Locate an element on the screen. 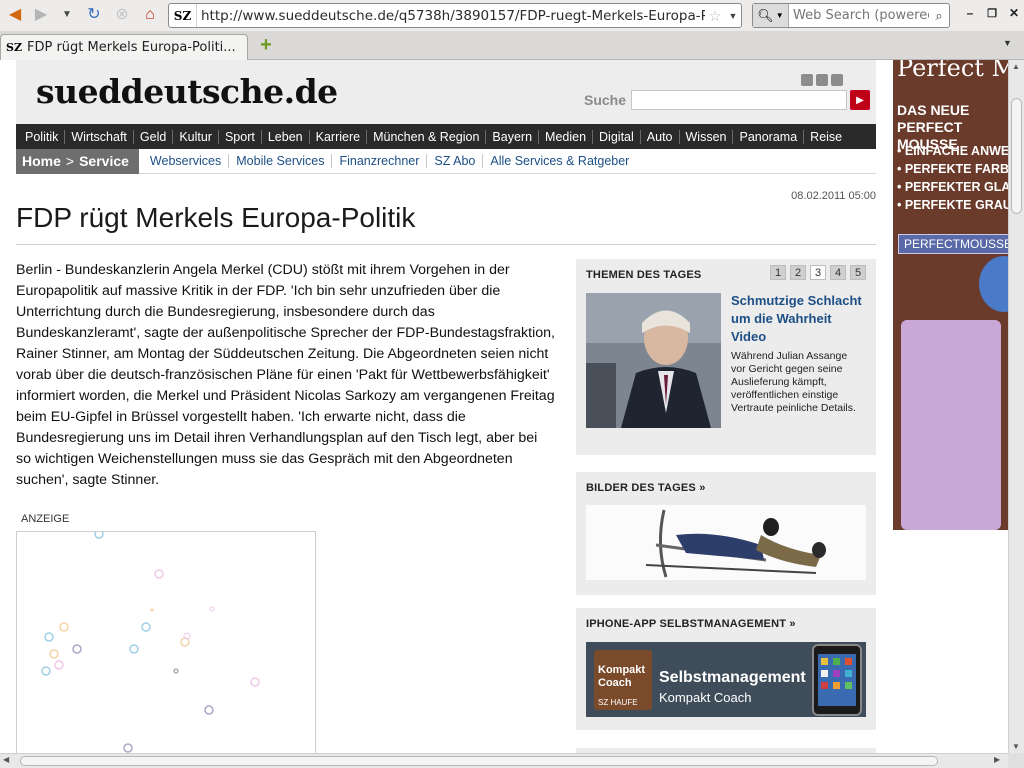 The width and height of the screenshot is (1024, 768). nav-item: Wissen is located at coordinates (707, 136).